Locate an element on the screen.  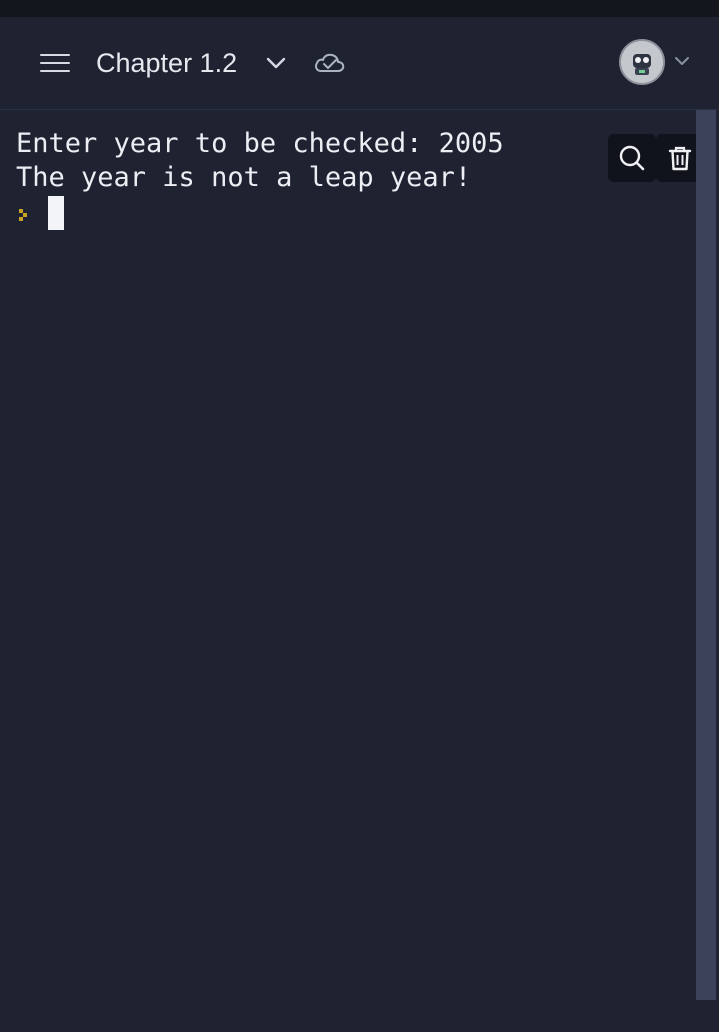
chevron-down-icon is located at coordinates (276, 63).